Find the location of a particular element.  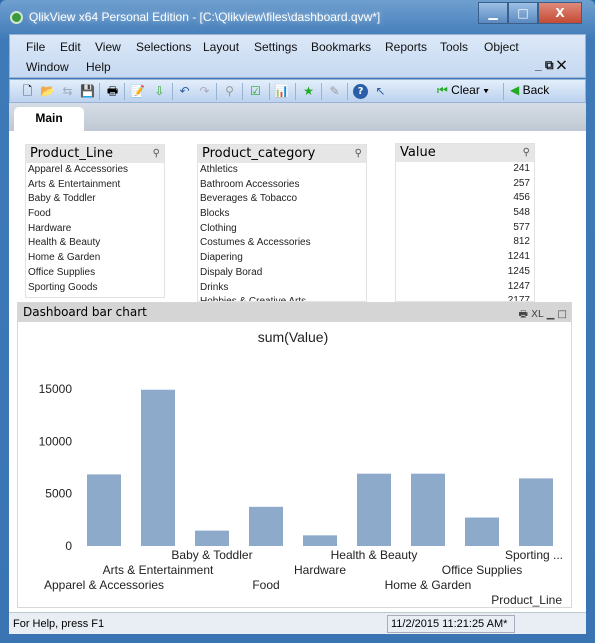

maximize-button: □ is located at coordinates (523, 13).